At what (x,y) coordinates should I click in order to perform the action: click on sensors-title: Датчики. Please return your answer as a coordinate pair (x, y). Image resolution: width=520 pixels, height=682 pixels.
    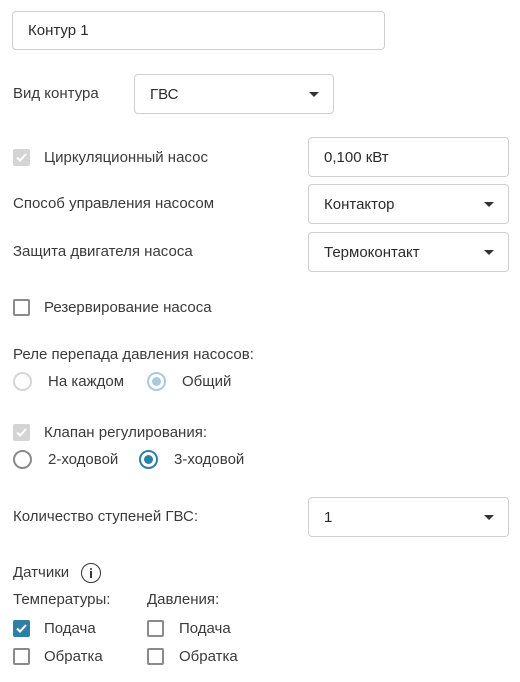
    Looking at the image, I should click on (41, 572).